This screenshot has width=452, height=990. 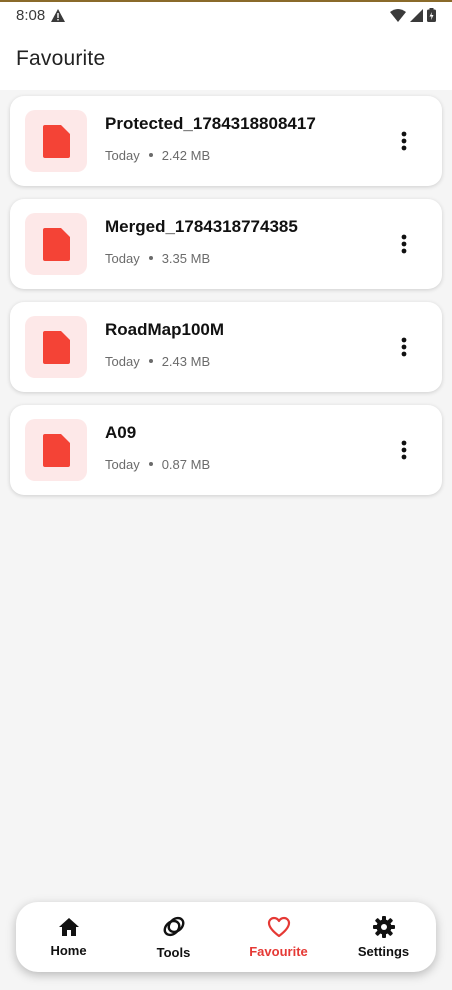 I want to click on file-list-item: Protected_1784318808417 Today 2.42 MB, so click(x=226, y=141).